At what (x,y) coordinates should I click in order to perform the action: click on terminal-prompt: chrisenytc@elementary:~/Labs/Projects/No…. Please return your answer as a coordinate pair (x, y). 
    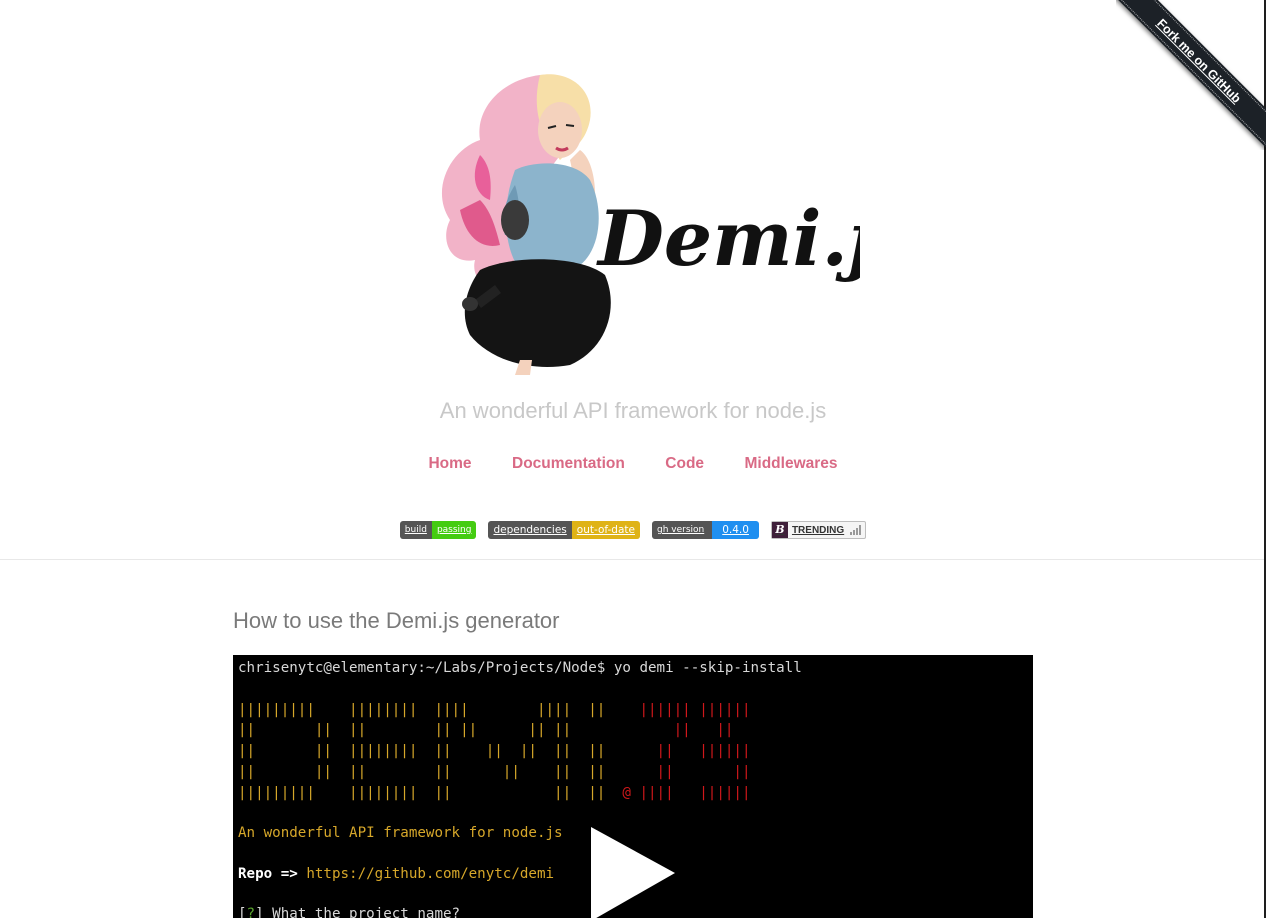
    Looking at the image, I should click on (422, 668).